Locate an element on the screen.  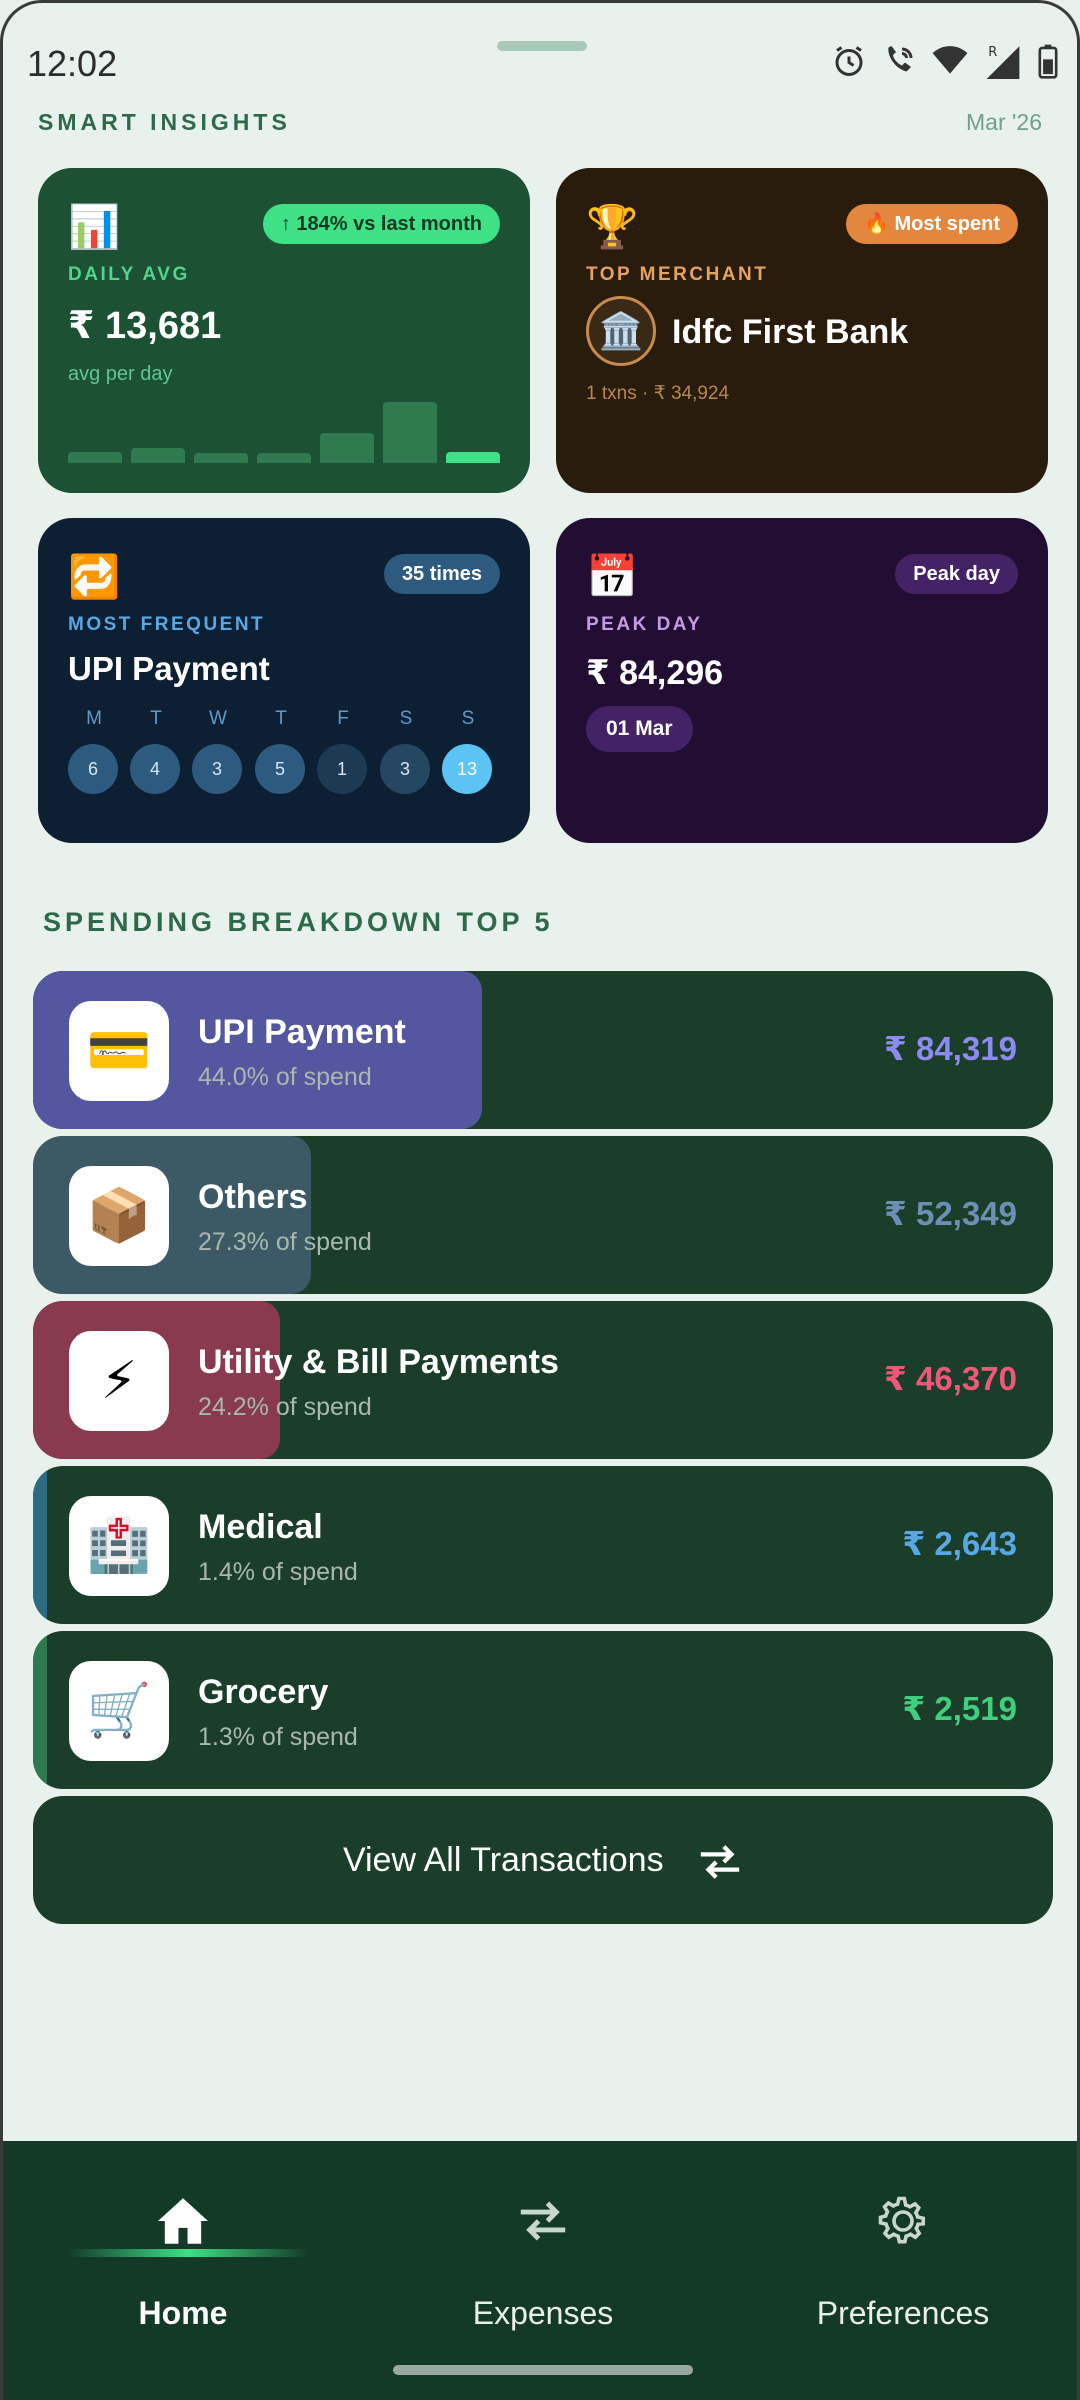
nav-preferences: Preferences is located at coordinates (903, 2256).